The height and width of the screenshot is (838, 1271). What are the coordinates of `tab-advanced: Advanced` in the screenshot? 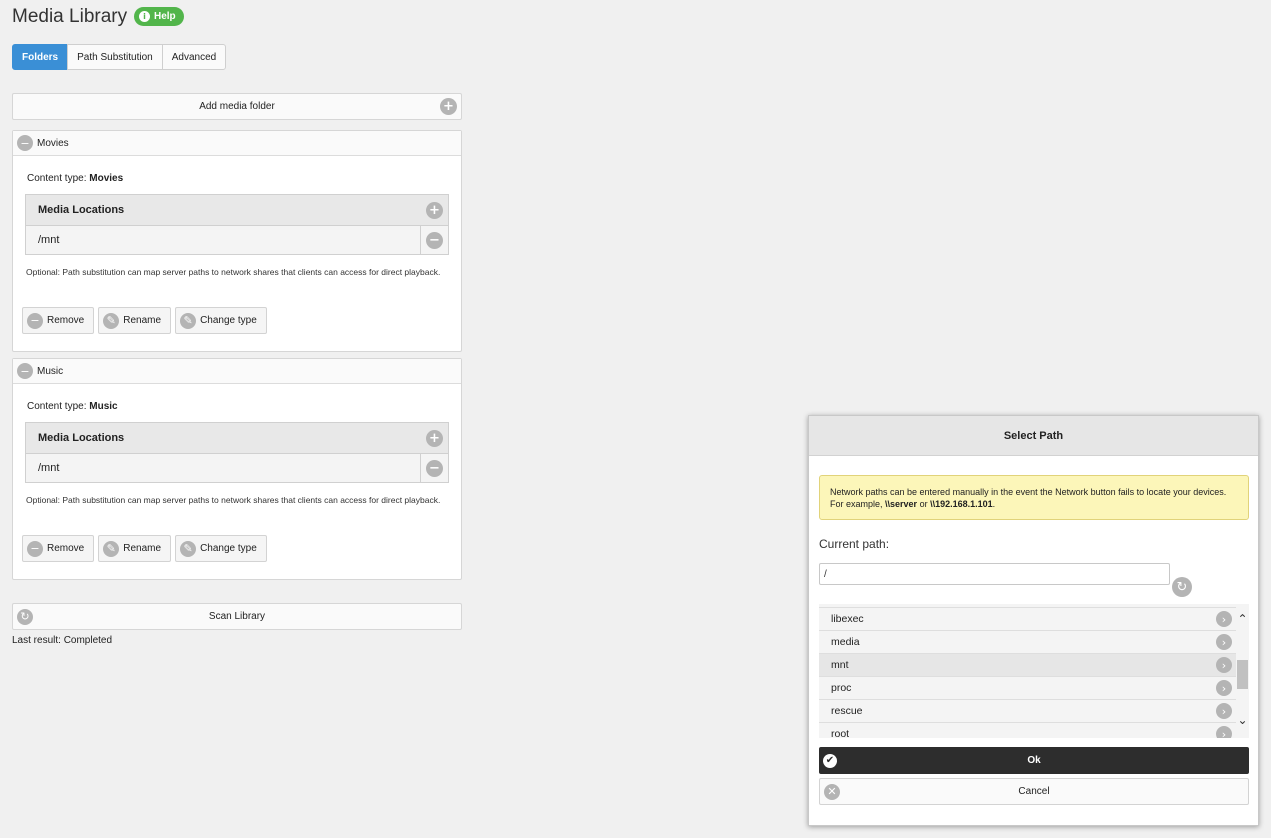 It's located at (194, 57).